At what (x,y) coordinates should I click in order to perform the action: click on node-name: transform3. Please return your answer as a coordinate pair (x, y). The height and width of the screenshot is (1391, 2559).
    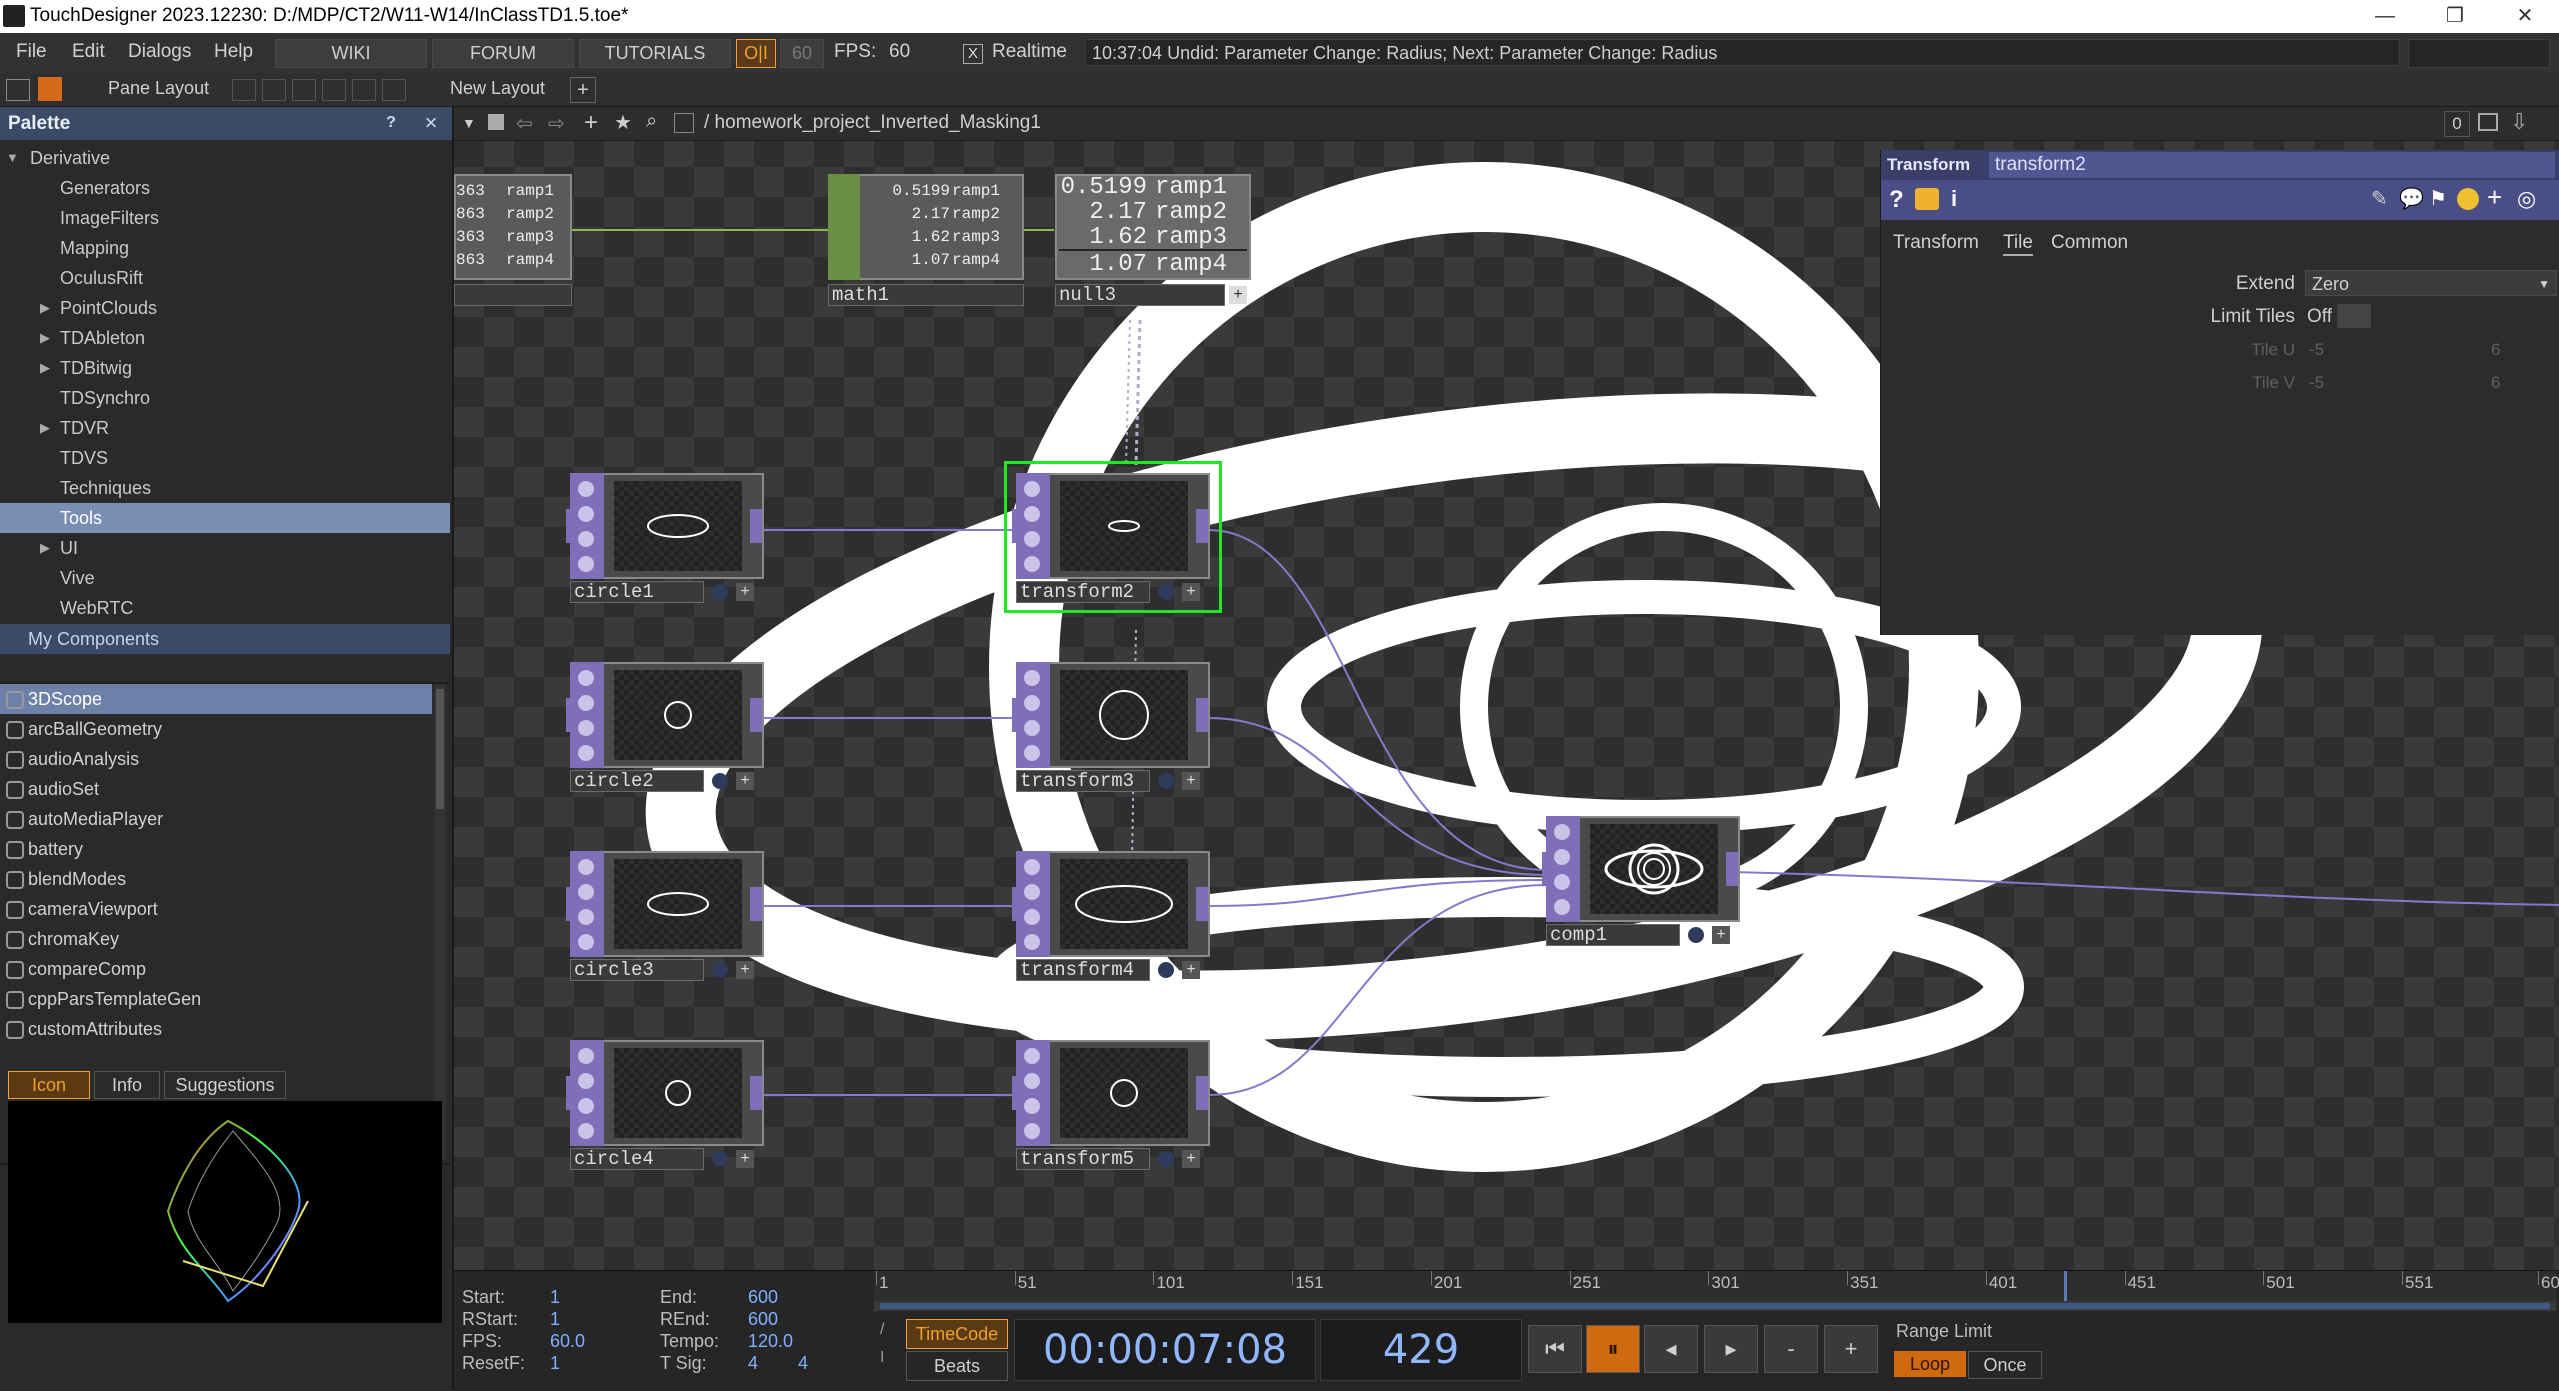
    Looking at the image, I should click on (1077, 781).